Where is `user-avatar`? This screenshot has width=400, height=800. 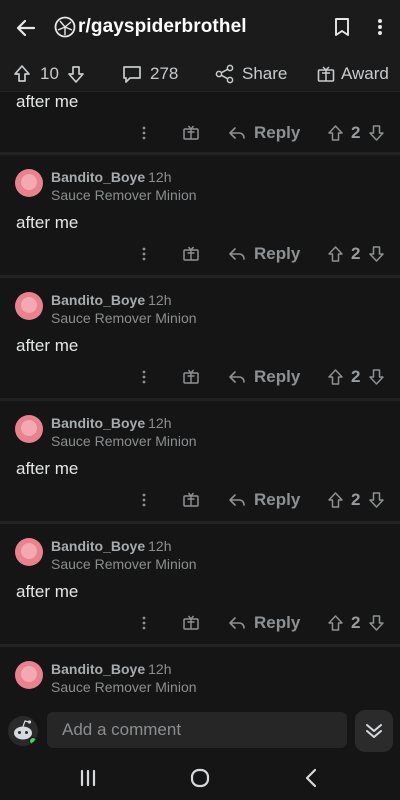 user-avatar is located at coordinates (23, 731).